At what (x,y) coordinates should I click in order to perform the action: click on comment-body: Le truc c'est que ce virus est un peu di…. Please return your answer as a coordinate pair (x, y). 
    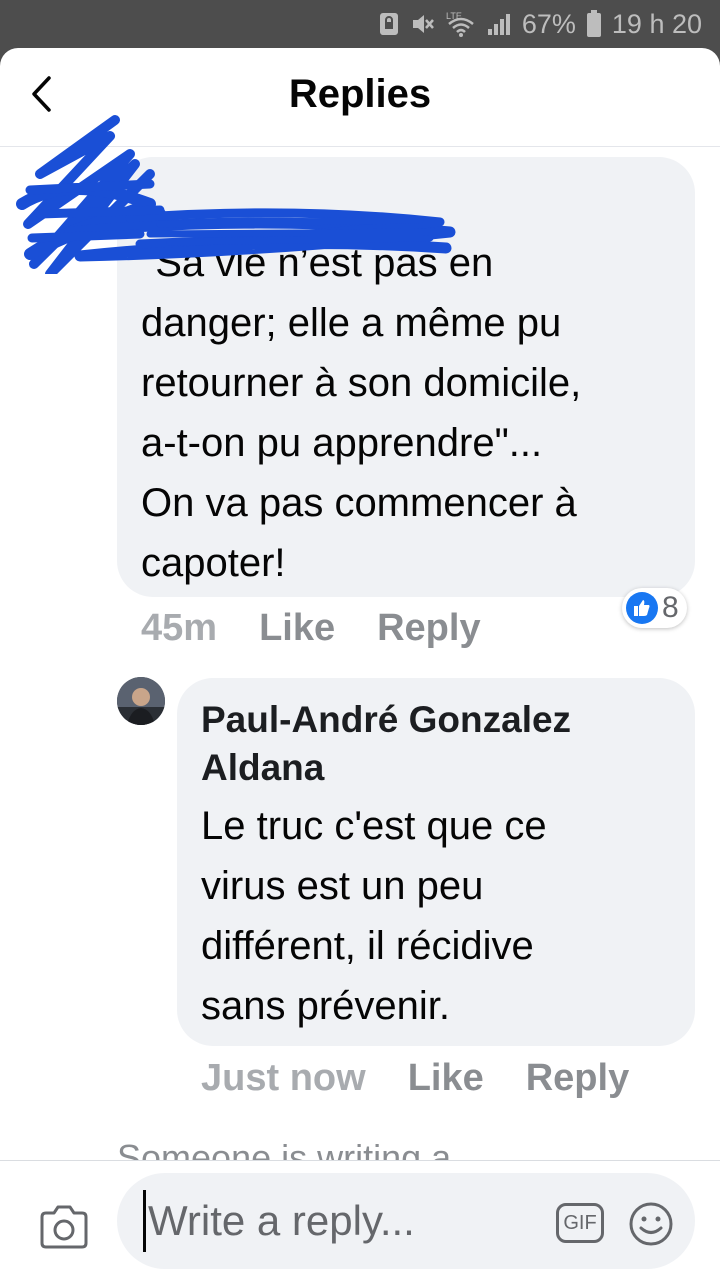
    Looking at the image, I should click on (374, 916).